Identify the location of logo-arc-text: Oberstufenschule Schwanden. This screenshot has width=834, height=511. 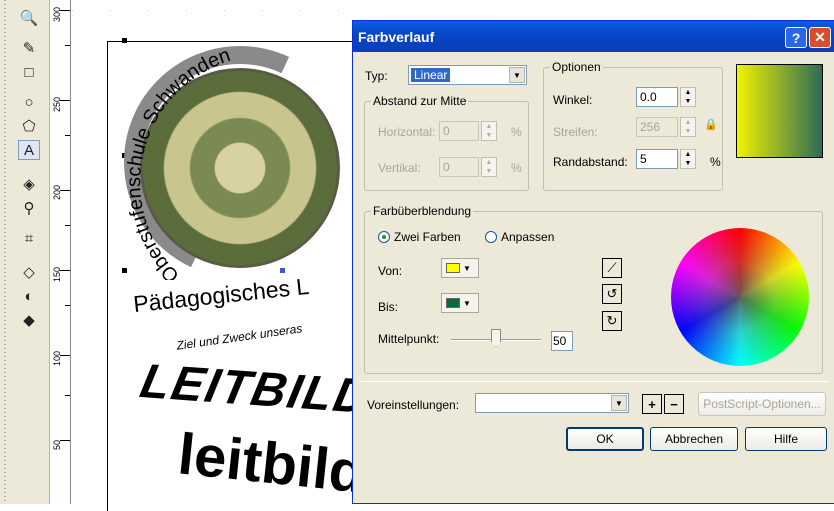
(178, 162).